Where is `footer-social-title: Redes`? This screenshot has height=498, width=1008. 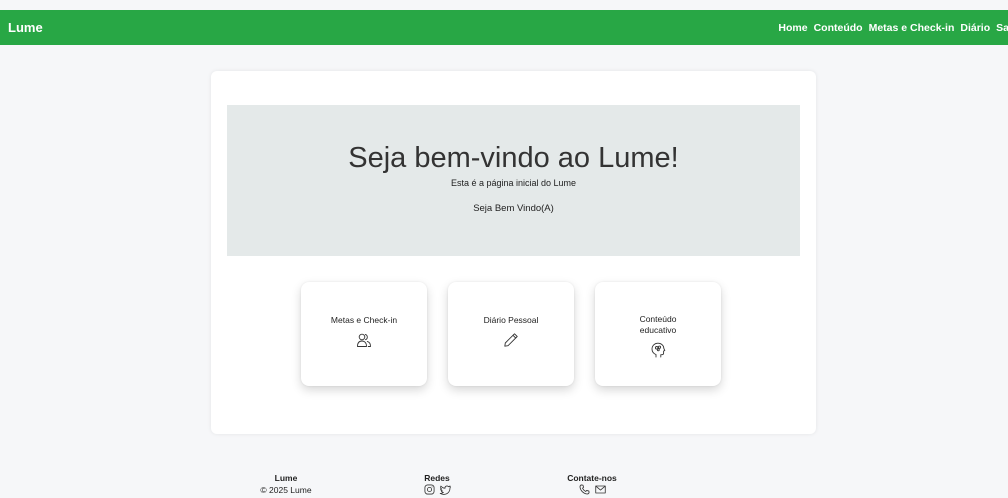
footer-social-title: Redes is located at coordinates (437, 478).